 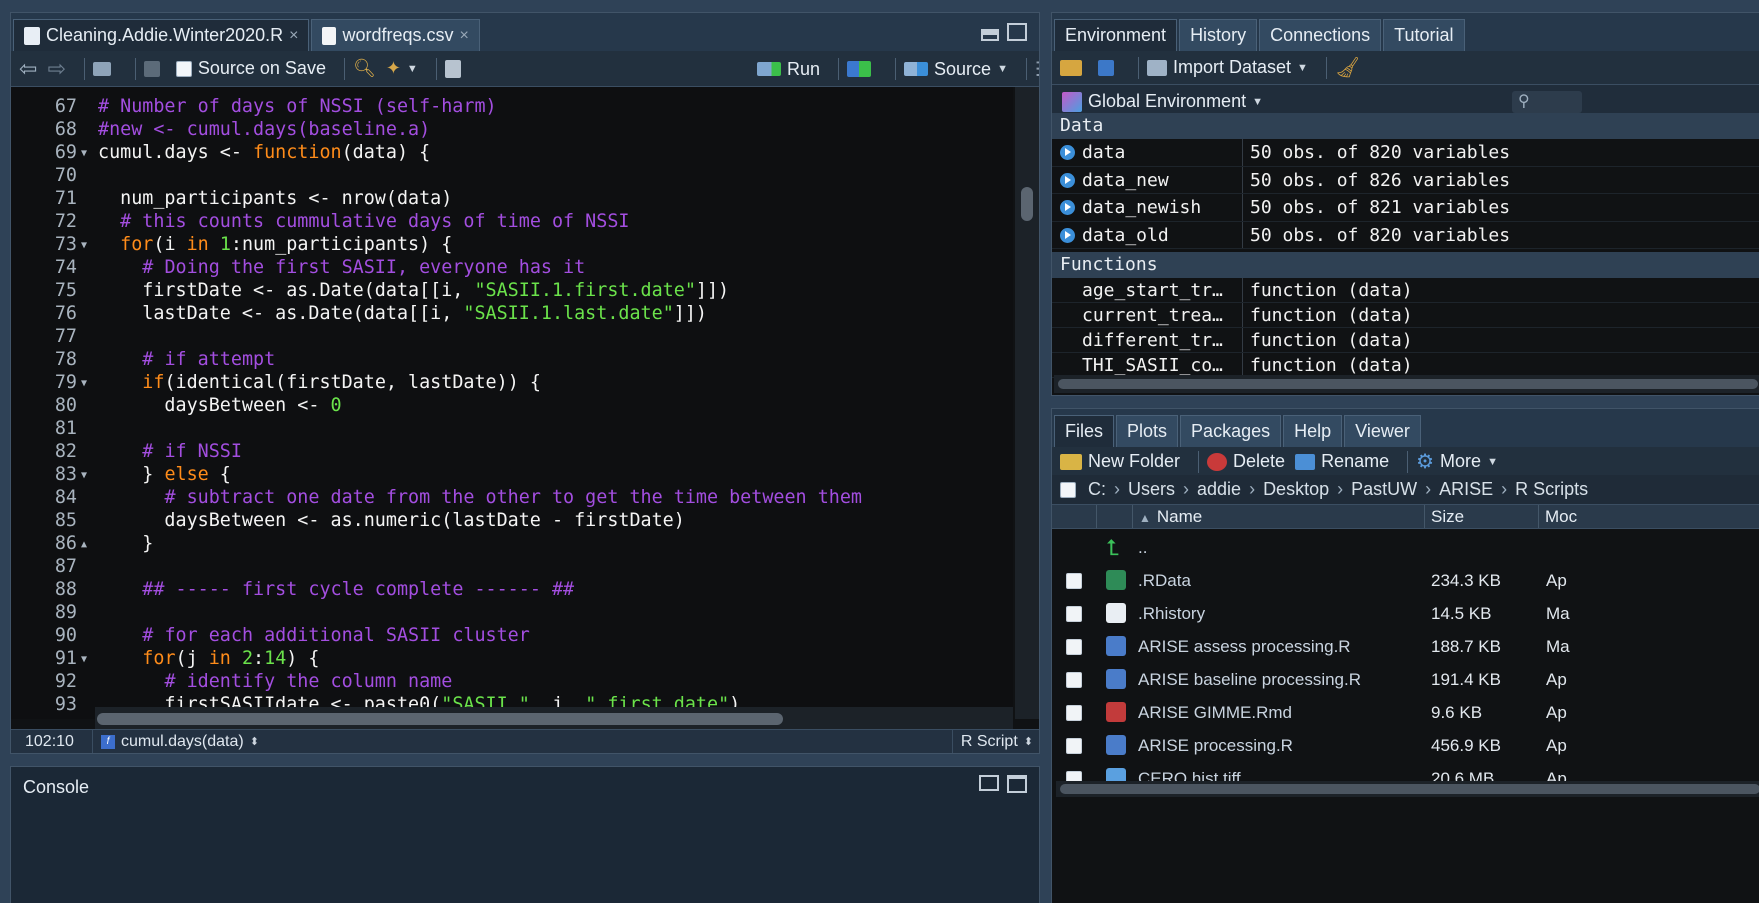 I want to click on code-line: 77, so click(x=512, y=336).